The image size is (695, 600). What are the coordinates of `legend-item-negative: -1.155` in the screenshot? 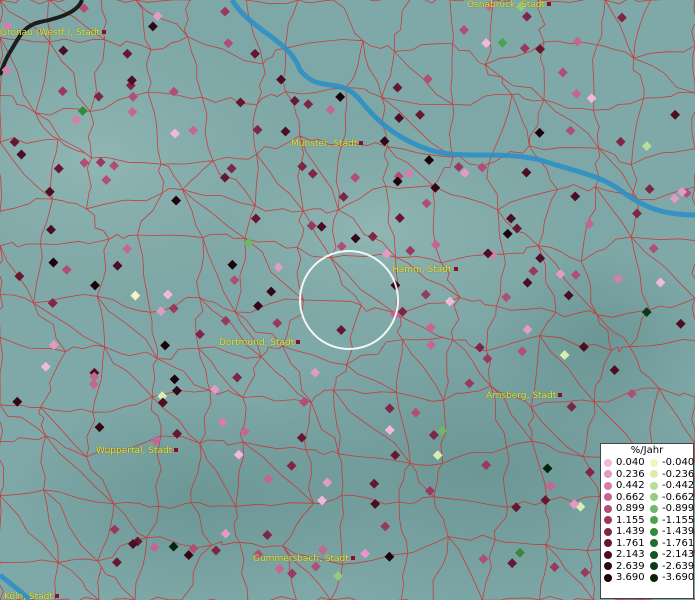 It's located at (671, 520).